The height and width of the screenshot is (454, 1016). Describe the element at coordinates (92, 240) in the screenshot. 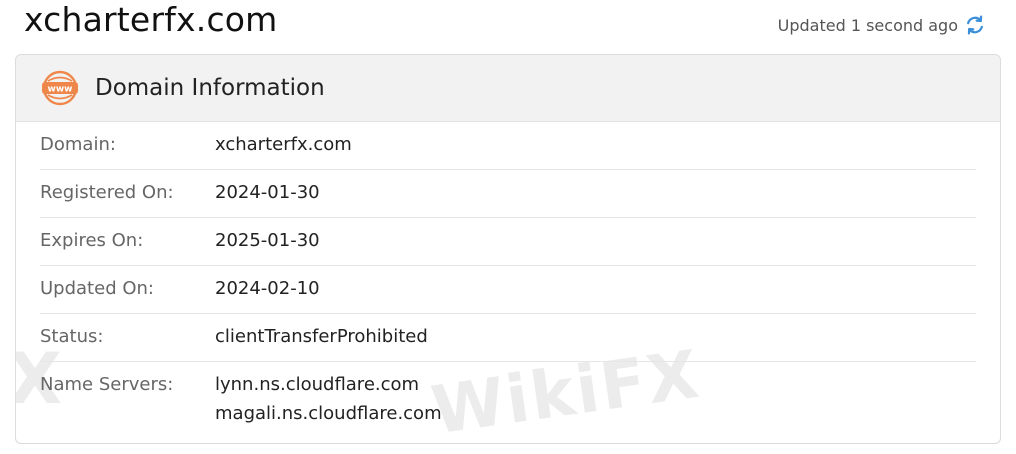

I see `row-label: Expires On:` at that location.